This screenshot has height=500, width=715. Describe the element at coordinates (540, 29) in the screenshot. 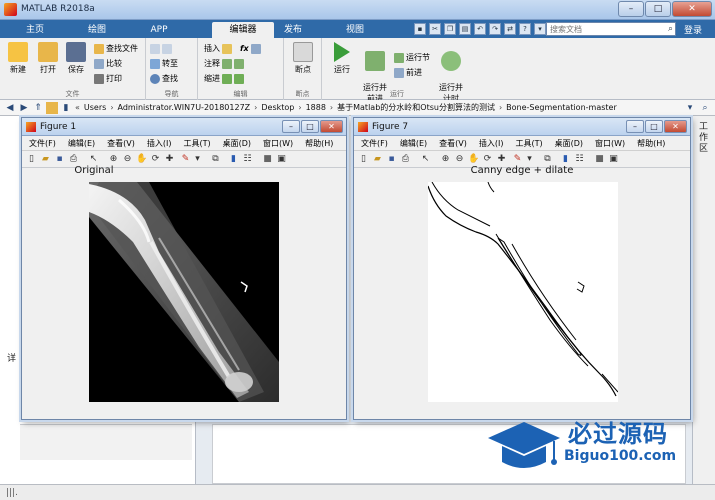

I see `qa-expand-icon: ▾` at that location.